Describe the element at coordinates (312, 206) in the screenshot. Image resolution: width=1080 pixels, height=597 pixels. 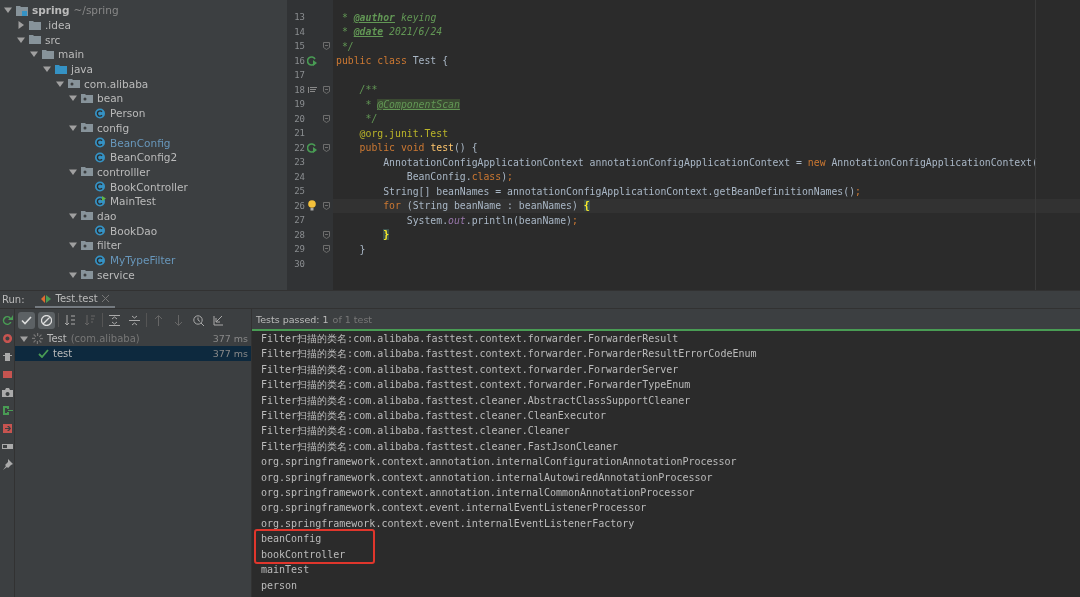
I see `lightbulb-icon` at that location.